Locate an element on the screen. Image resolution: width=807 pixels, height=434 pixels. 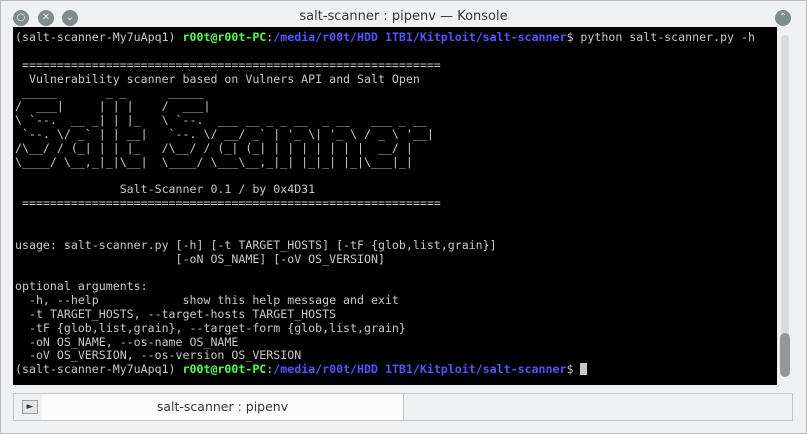
tab-bar: ► salt-scanner : pipenv is located at coordinates (403, 407).